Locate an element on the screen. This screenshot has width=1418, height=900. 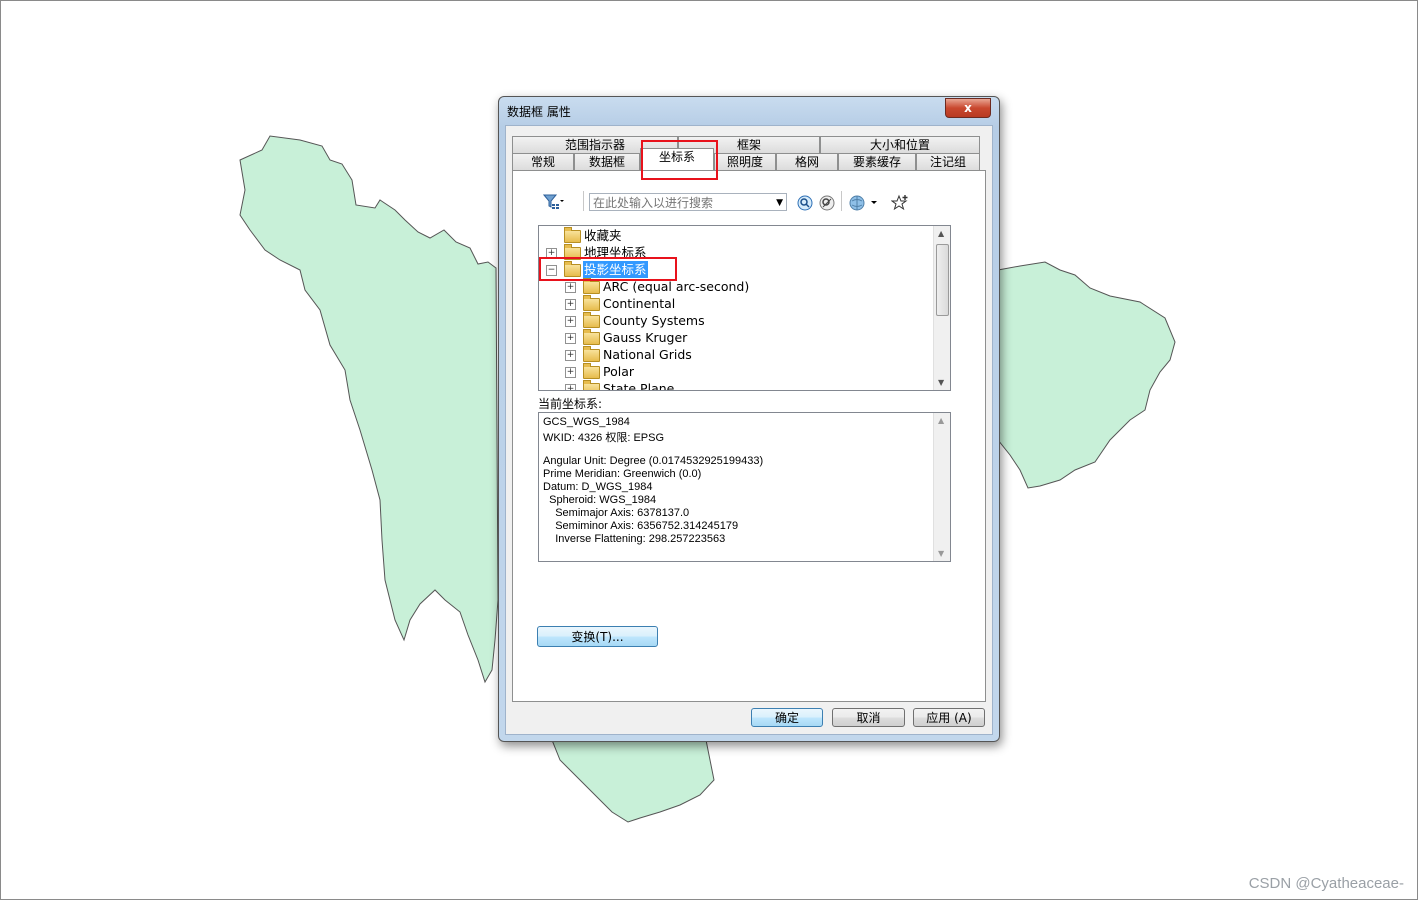
tree-item-label: 收藏夹 is located at coordinates (603, 235).